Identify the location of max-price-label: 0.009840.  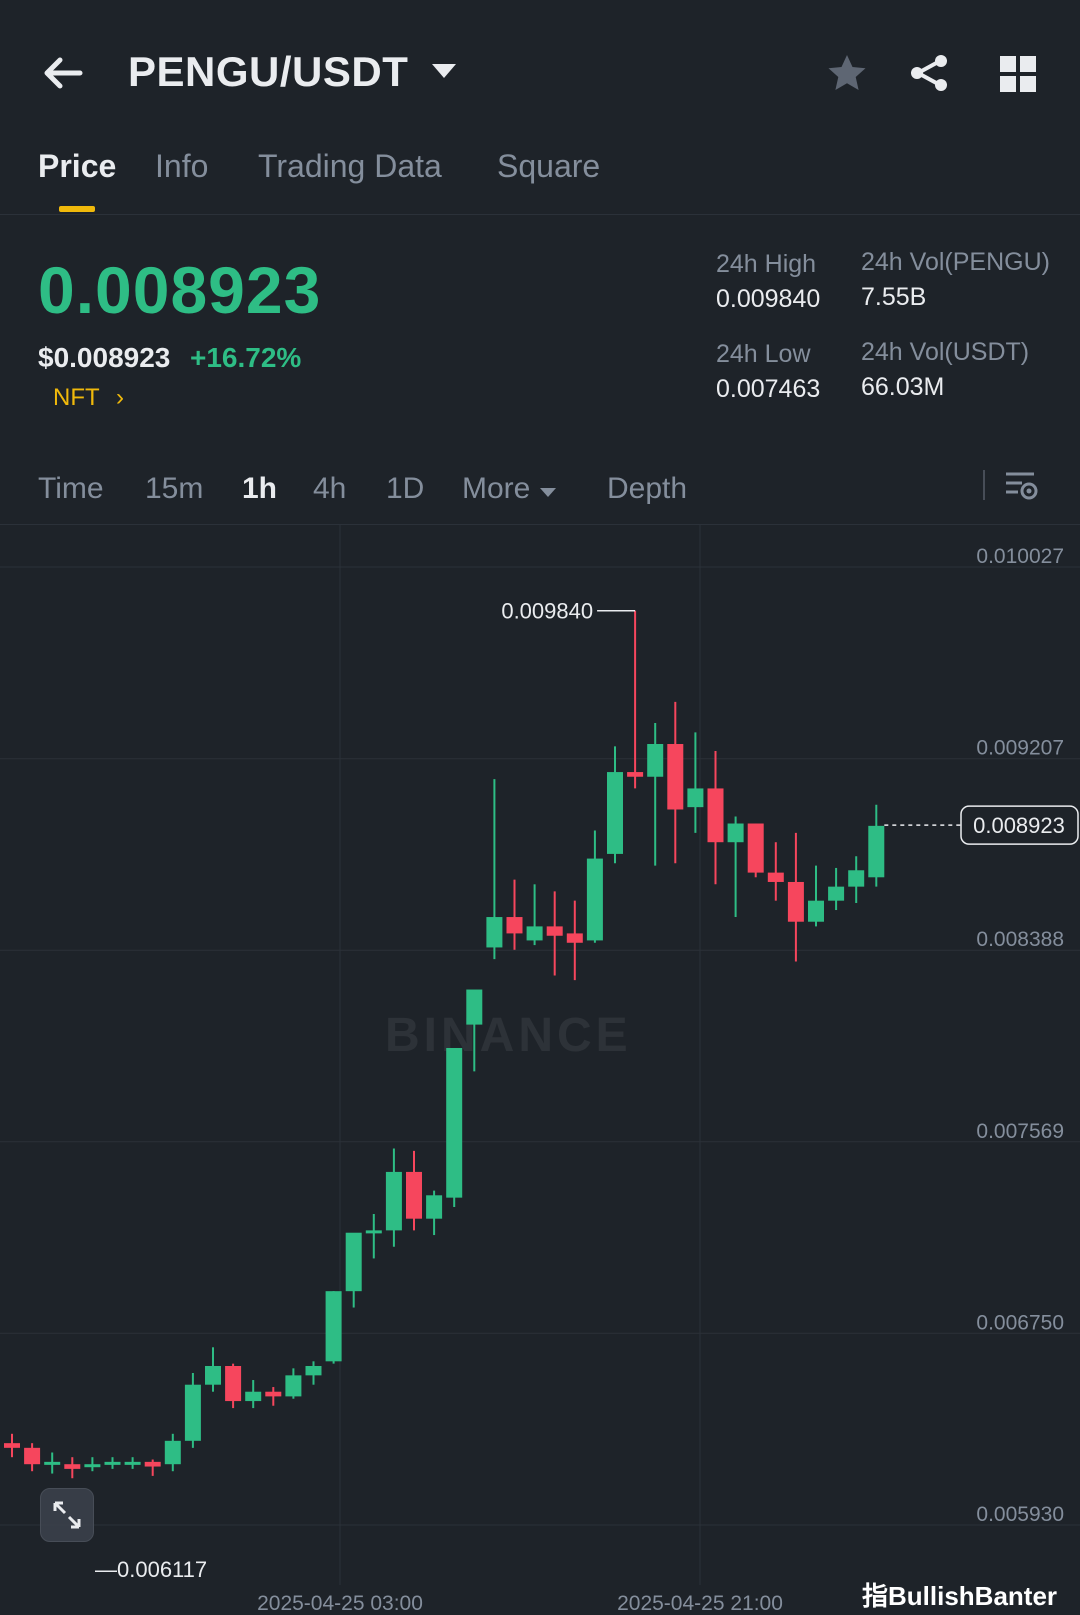
(547, 611).